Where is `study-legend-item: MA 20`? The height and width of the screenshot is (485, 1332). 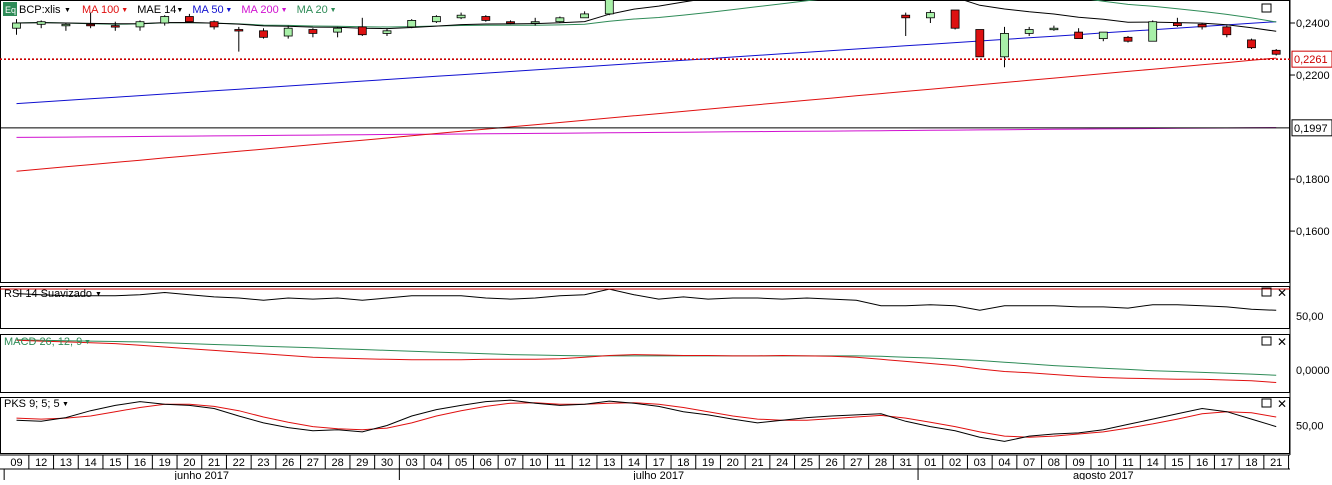
study-legend-item: MA 20 is located at coordinates (312, 10).